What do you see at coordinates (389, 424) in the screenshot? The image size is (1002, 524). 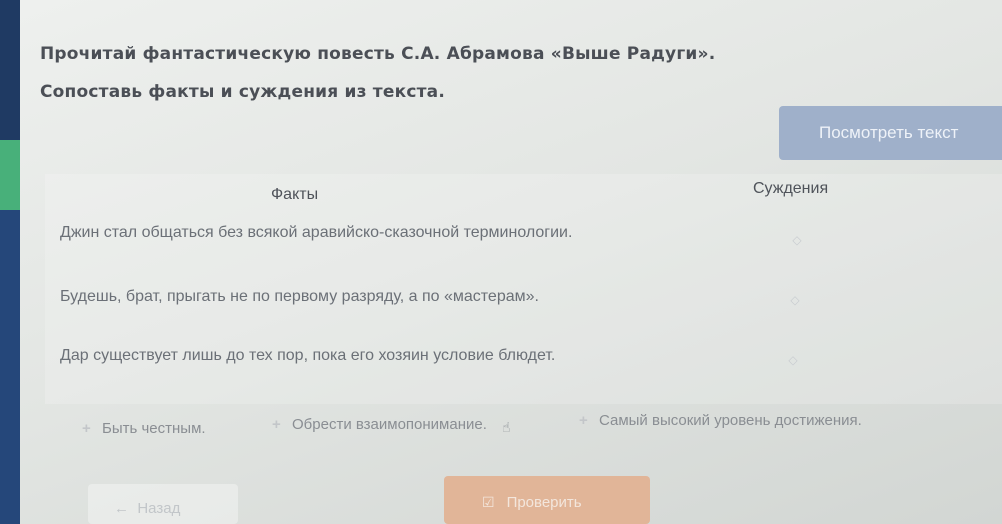 I see `option-label: Обрести взаимопонимание.` at bounding box center [389, 424].